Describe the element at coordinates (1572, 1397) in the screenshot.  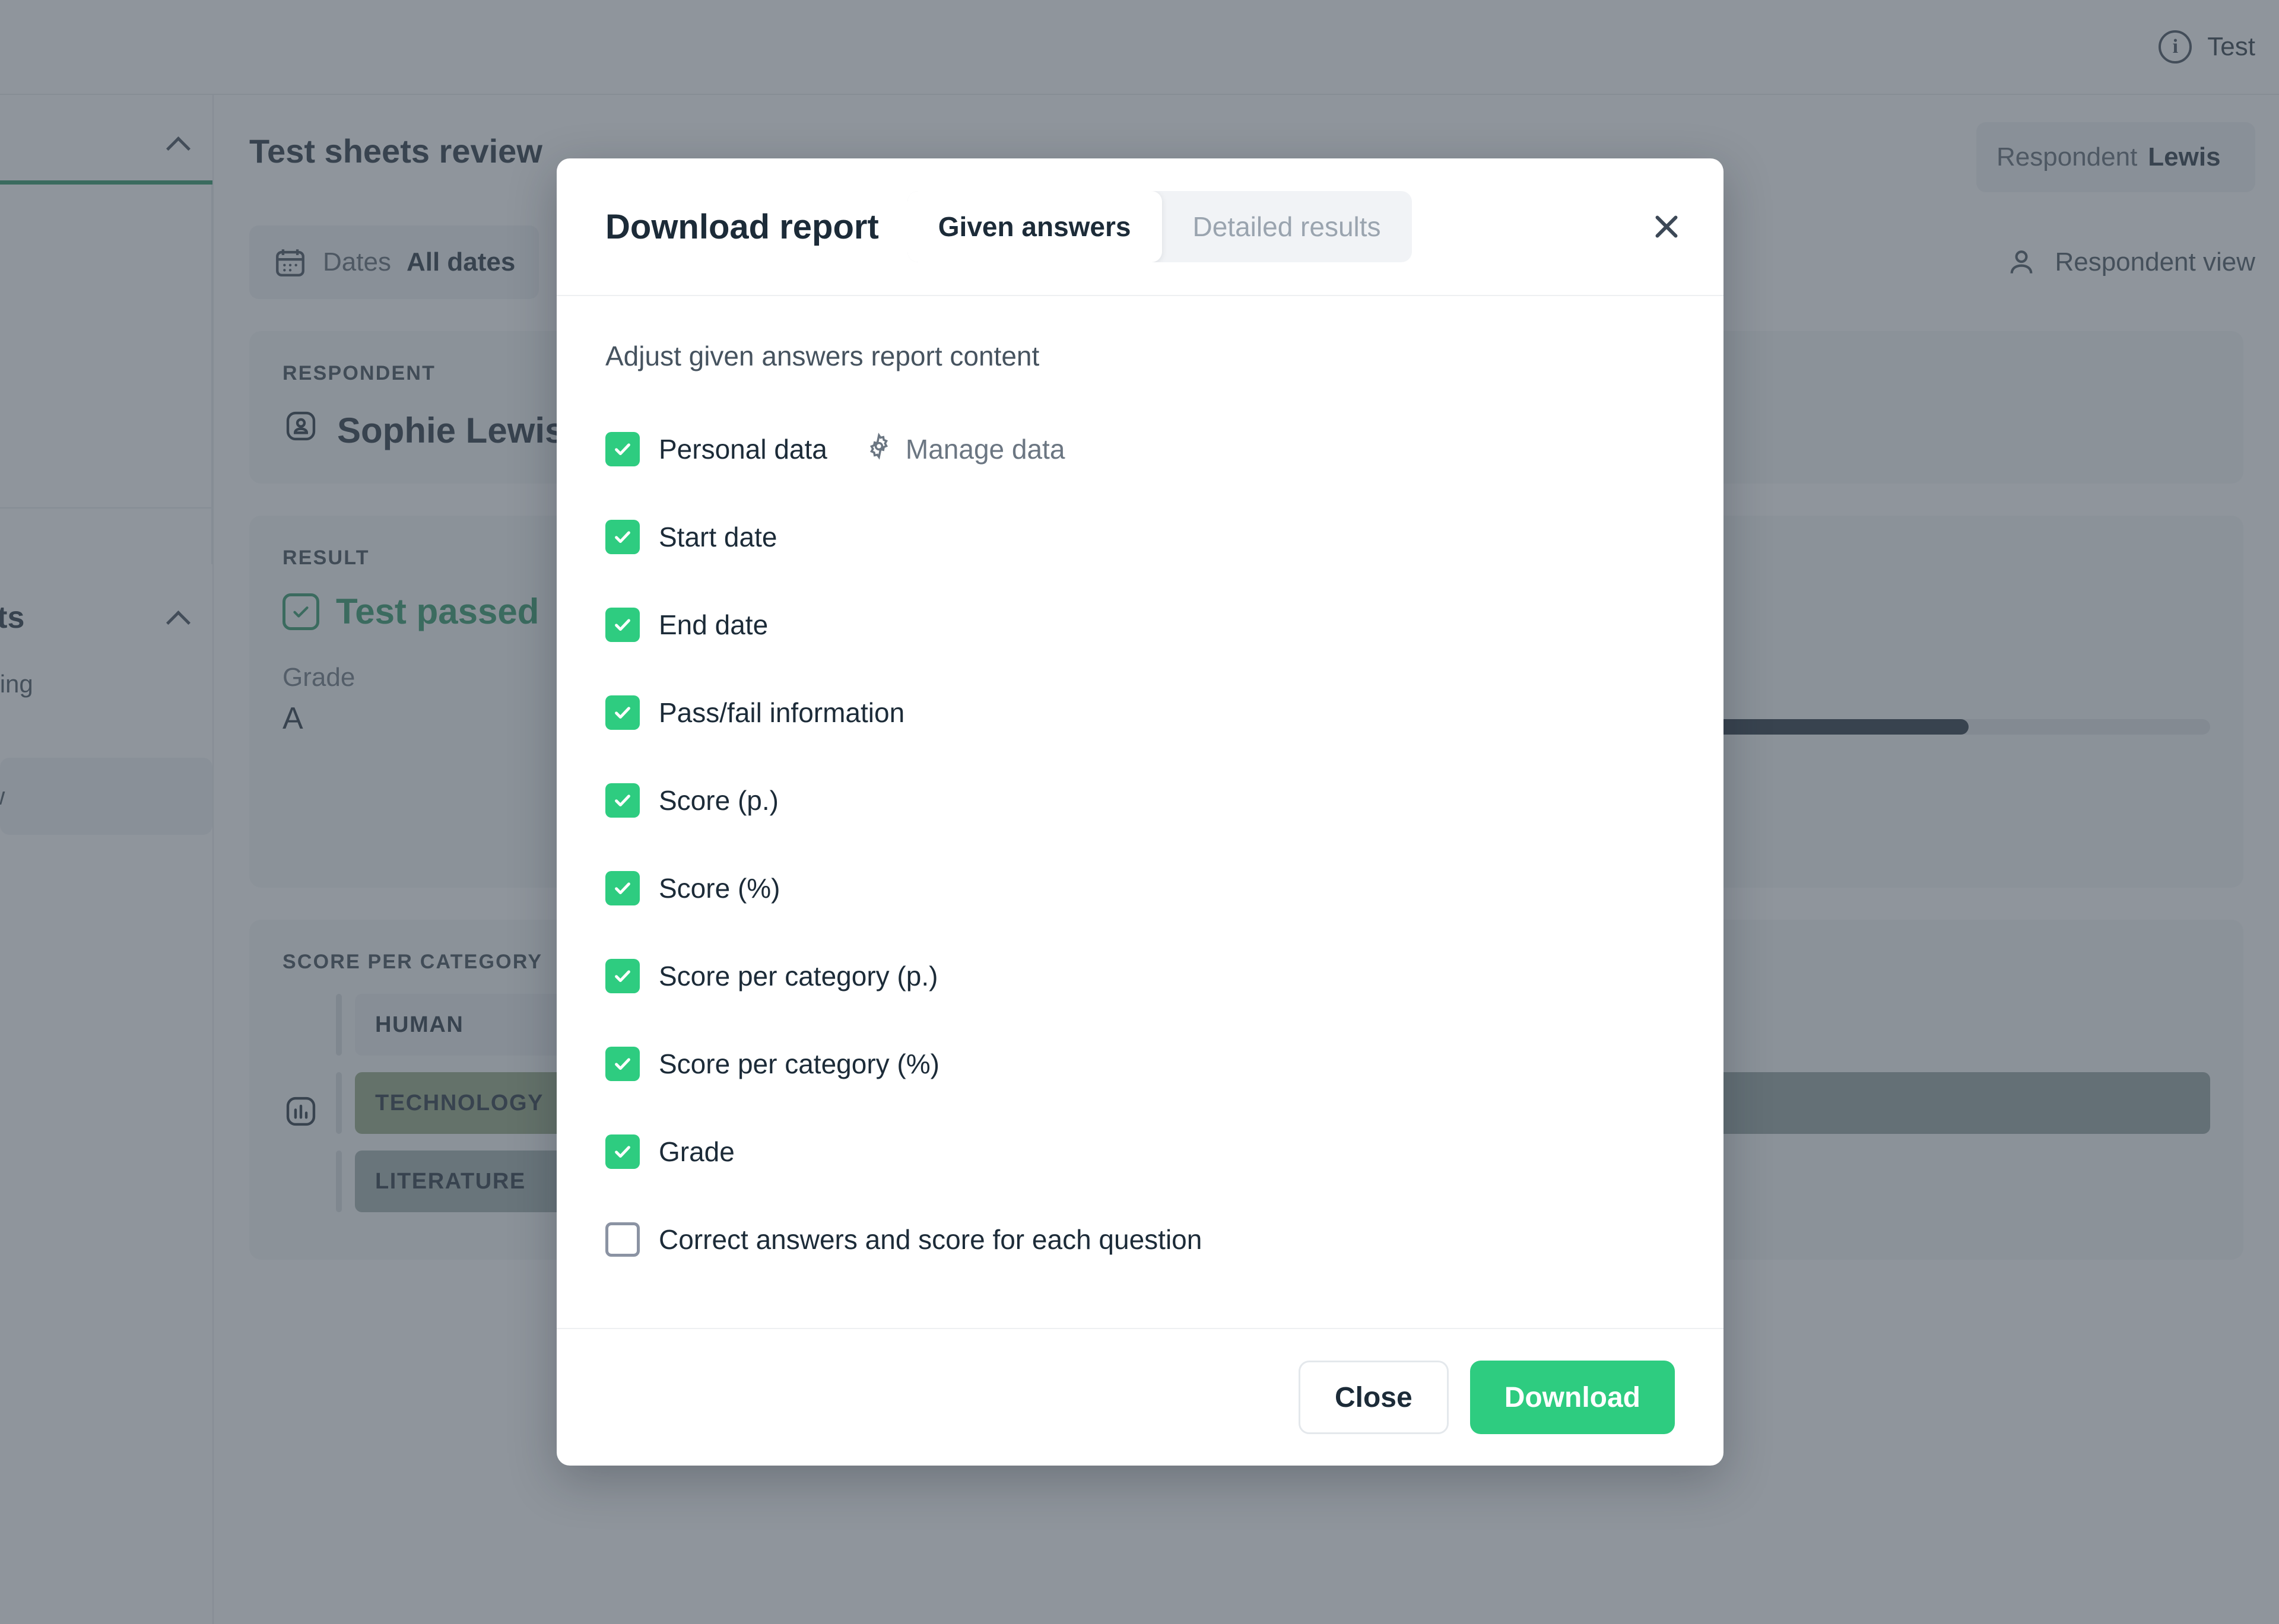
I see `download-button: Download` at that location.